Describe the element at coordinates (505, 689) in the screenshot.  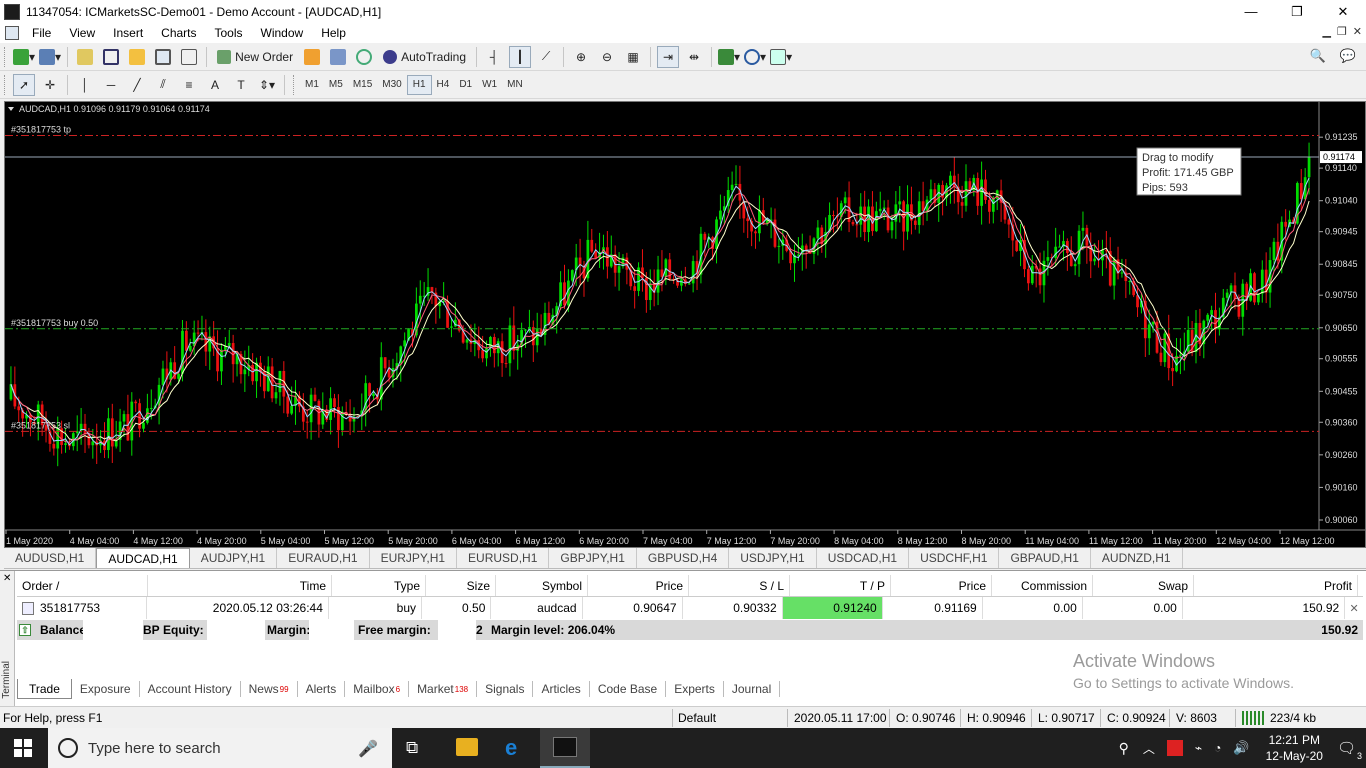
I see `terminal-tab-signals: Signals` at that location.